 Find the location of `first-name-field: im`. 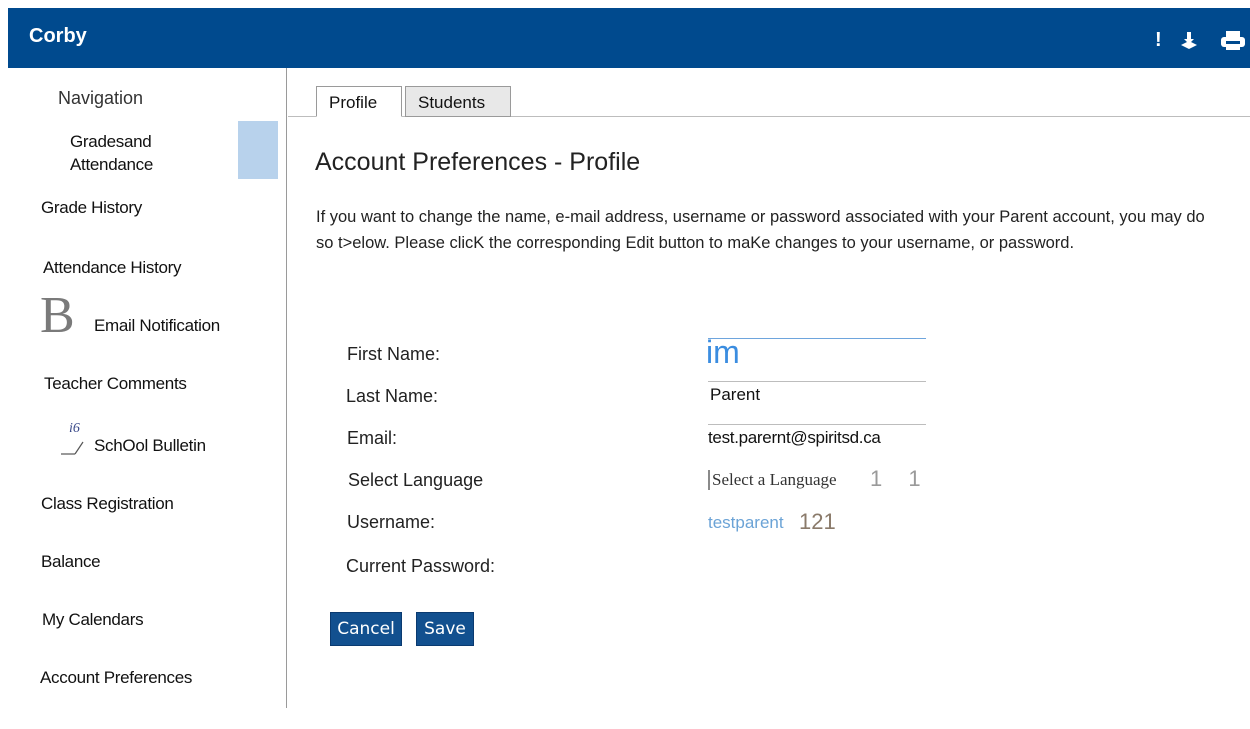

first-name-field: im is located at coordinates (723, 352).